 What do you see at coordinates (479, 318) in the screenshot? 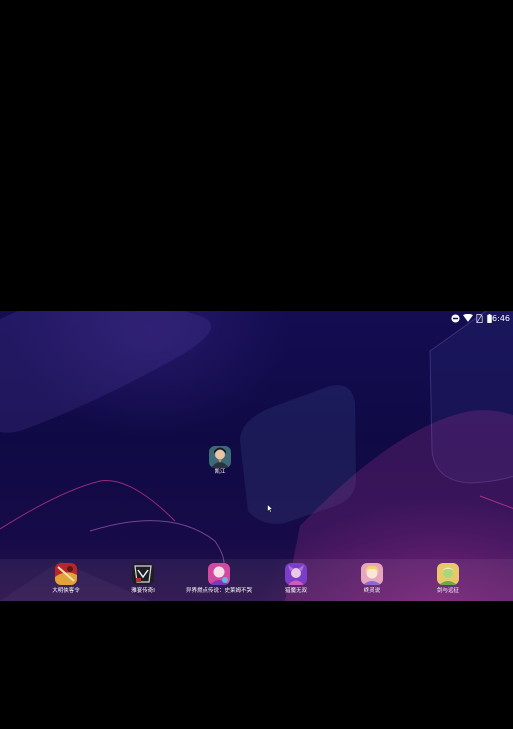
I see `no-sim-icon` at bounding box center [479, 318].